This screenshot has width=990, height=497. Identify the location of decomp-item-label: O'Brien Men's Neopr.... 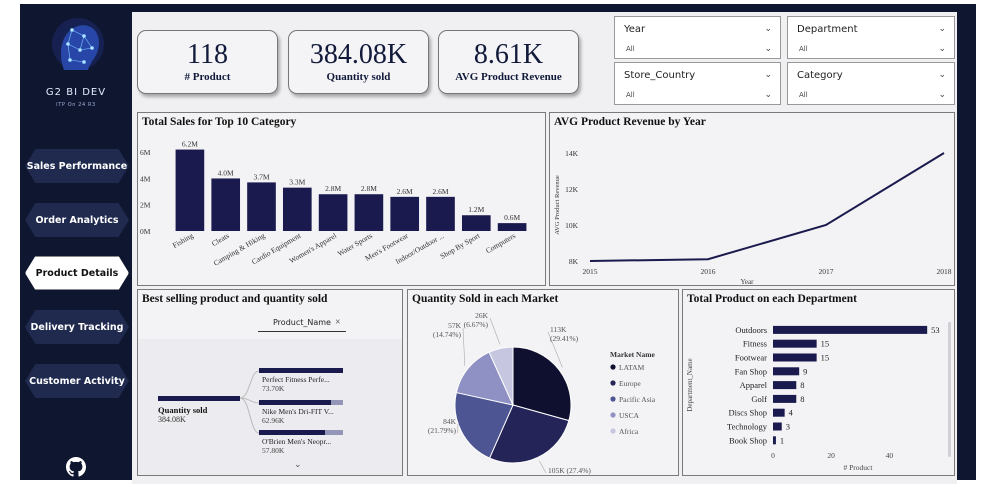
(296, 441).